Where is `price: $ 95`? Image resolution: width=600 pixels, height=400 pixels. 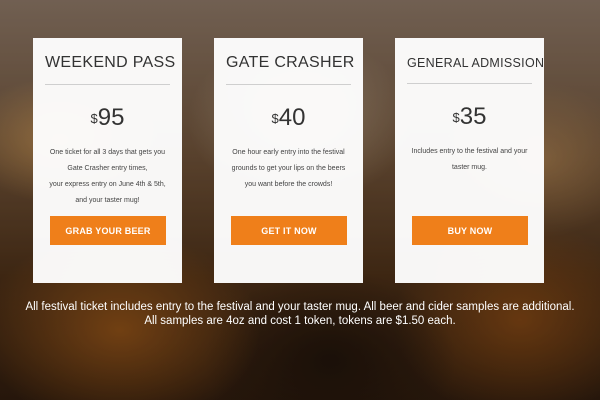 price: $ 95 is located at coordinates (107, 120).